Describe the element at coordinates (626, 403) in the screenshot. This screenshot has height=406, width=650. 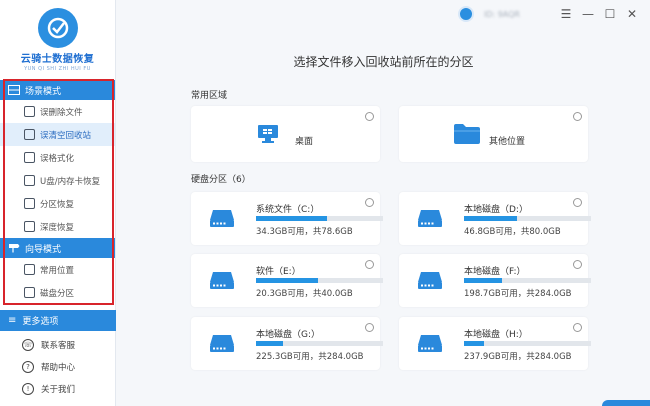
I see `next-button` at that location.